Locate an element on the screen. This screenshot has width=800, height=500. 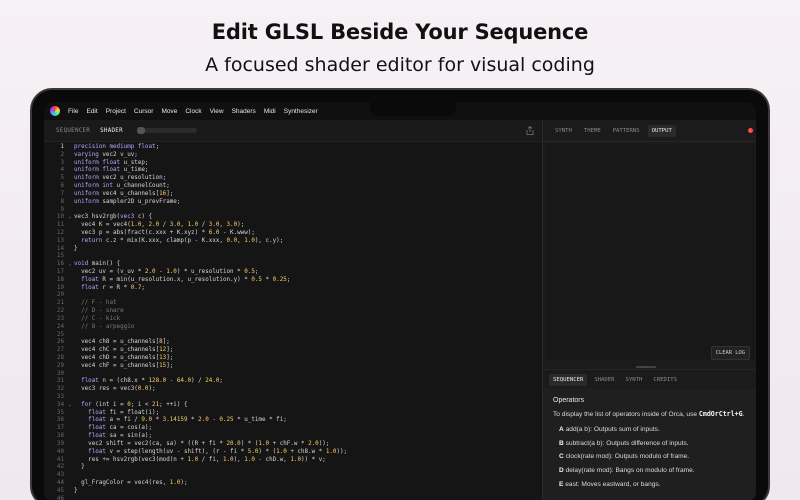
code-text: void main() { is located at coordinates (97, 264).